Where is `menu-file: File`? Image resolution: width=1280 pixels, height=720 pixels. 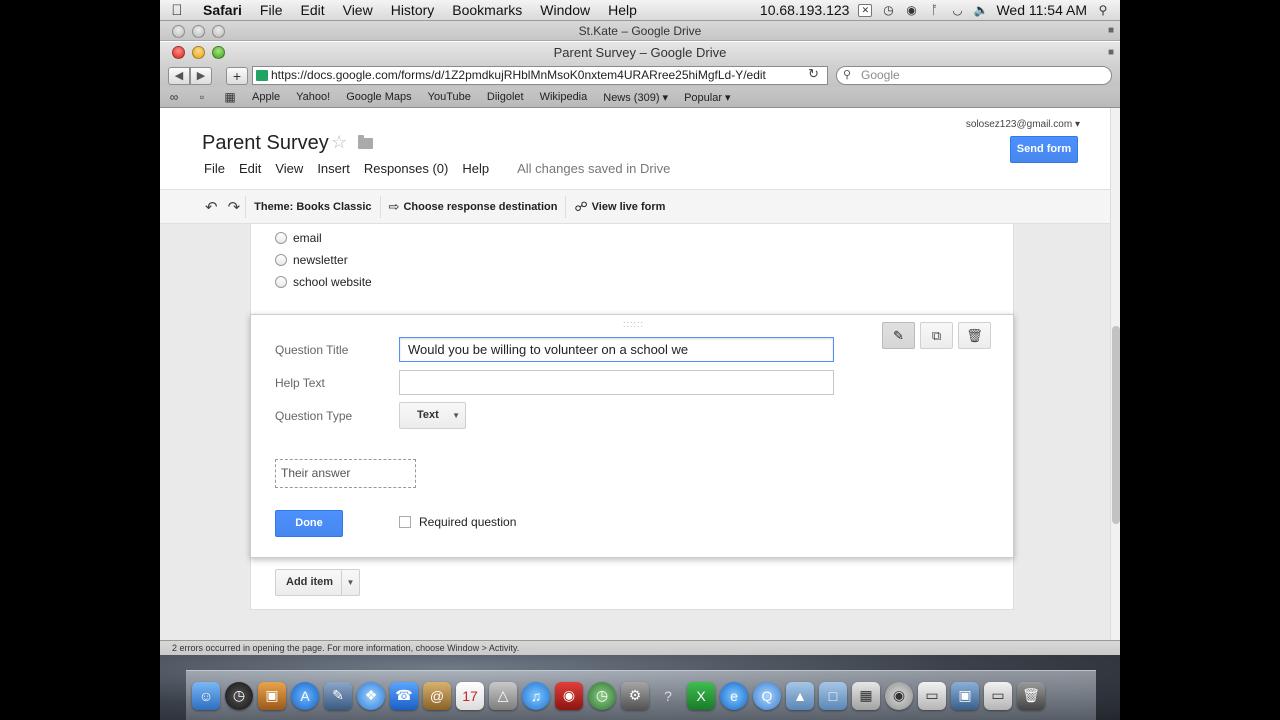 menu-file: File is located at coordinates (271, 10).